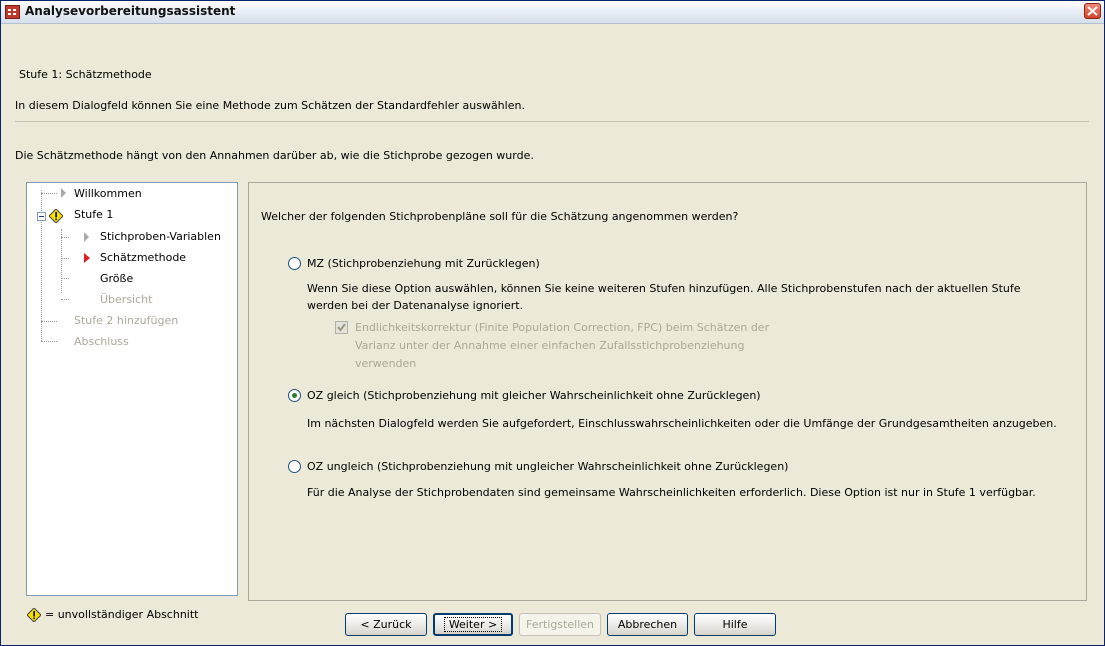  I want to click on finish-button: Fertigstellen, so click(560, 624).